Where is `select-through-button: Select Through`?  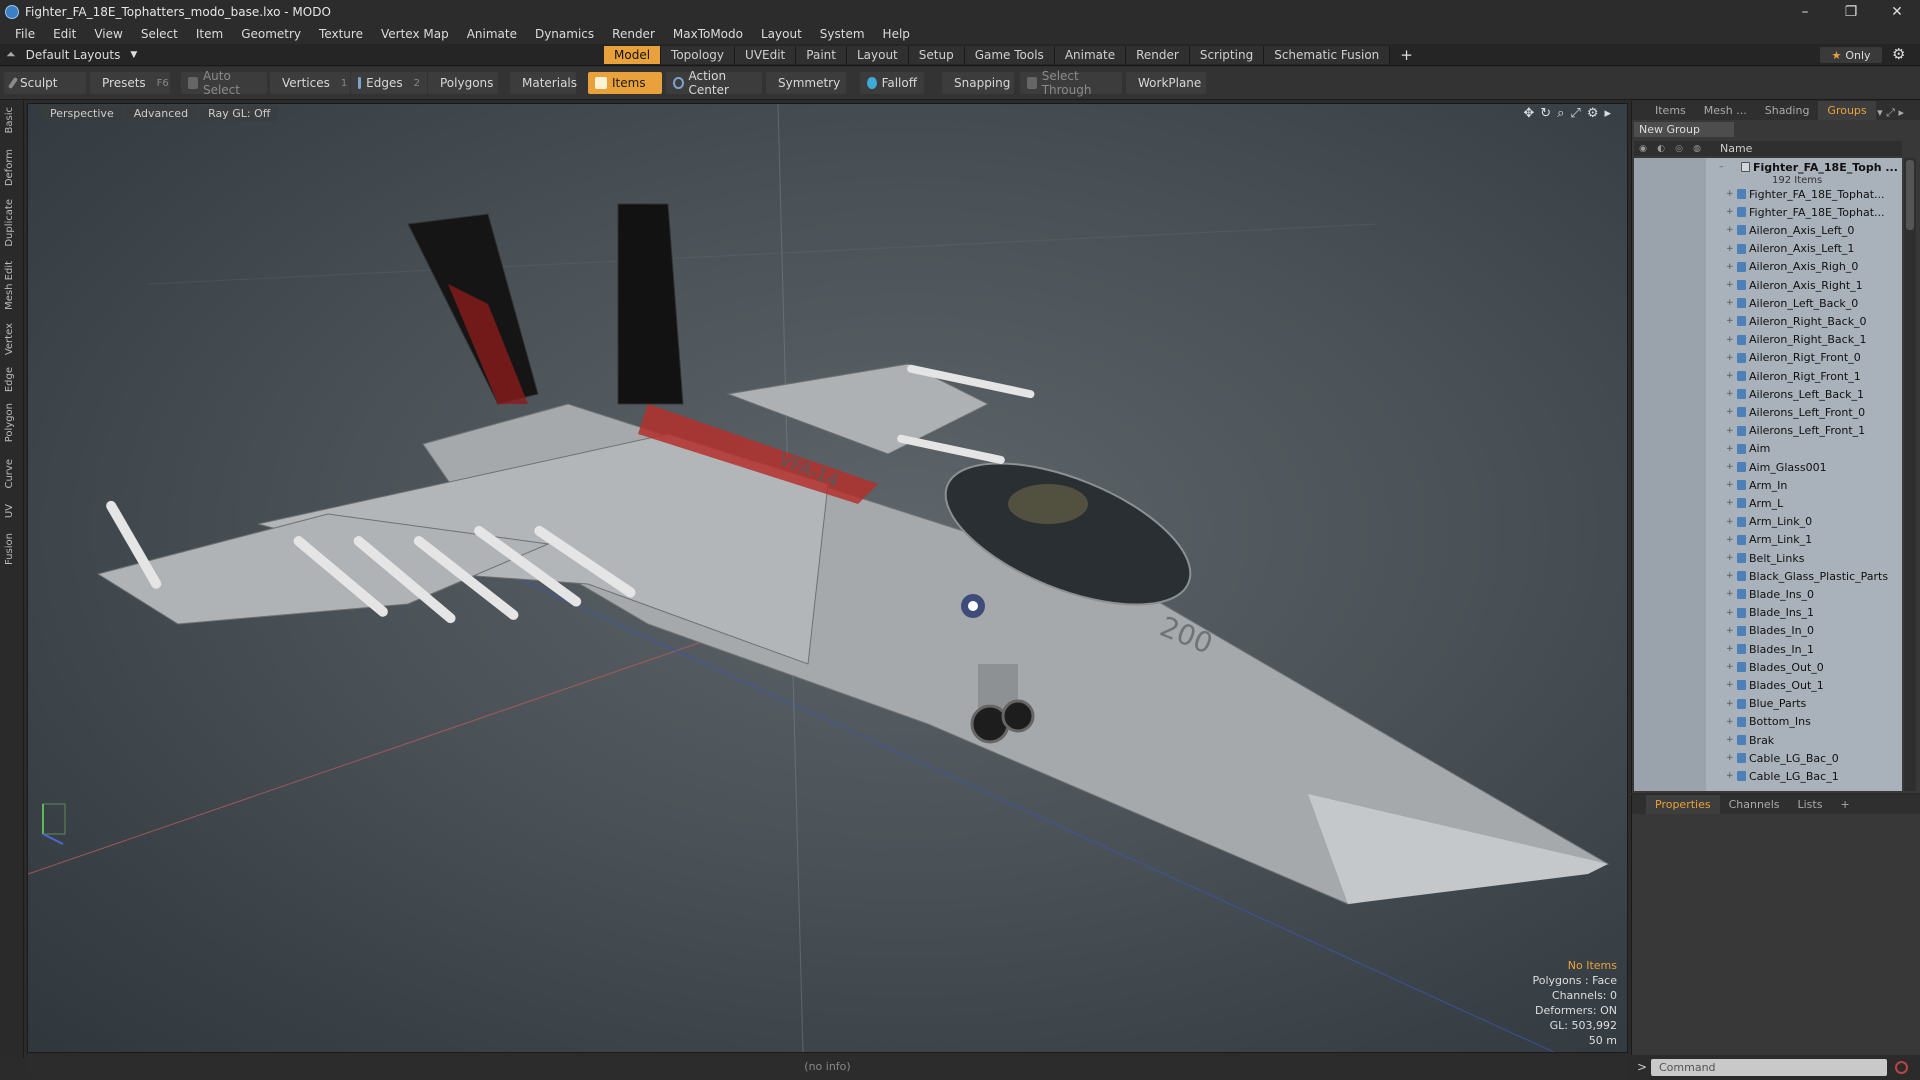
select-through-button: Select Through is located at coordinates (1071, 83).